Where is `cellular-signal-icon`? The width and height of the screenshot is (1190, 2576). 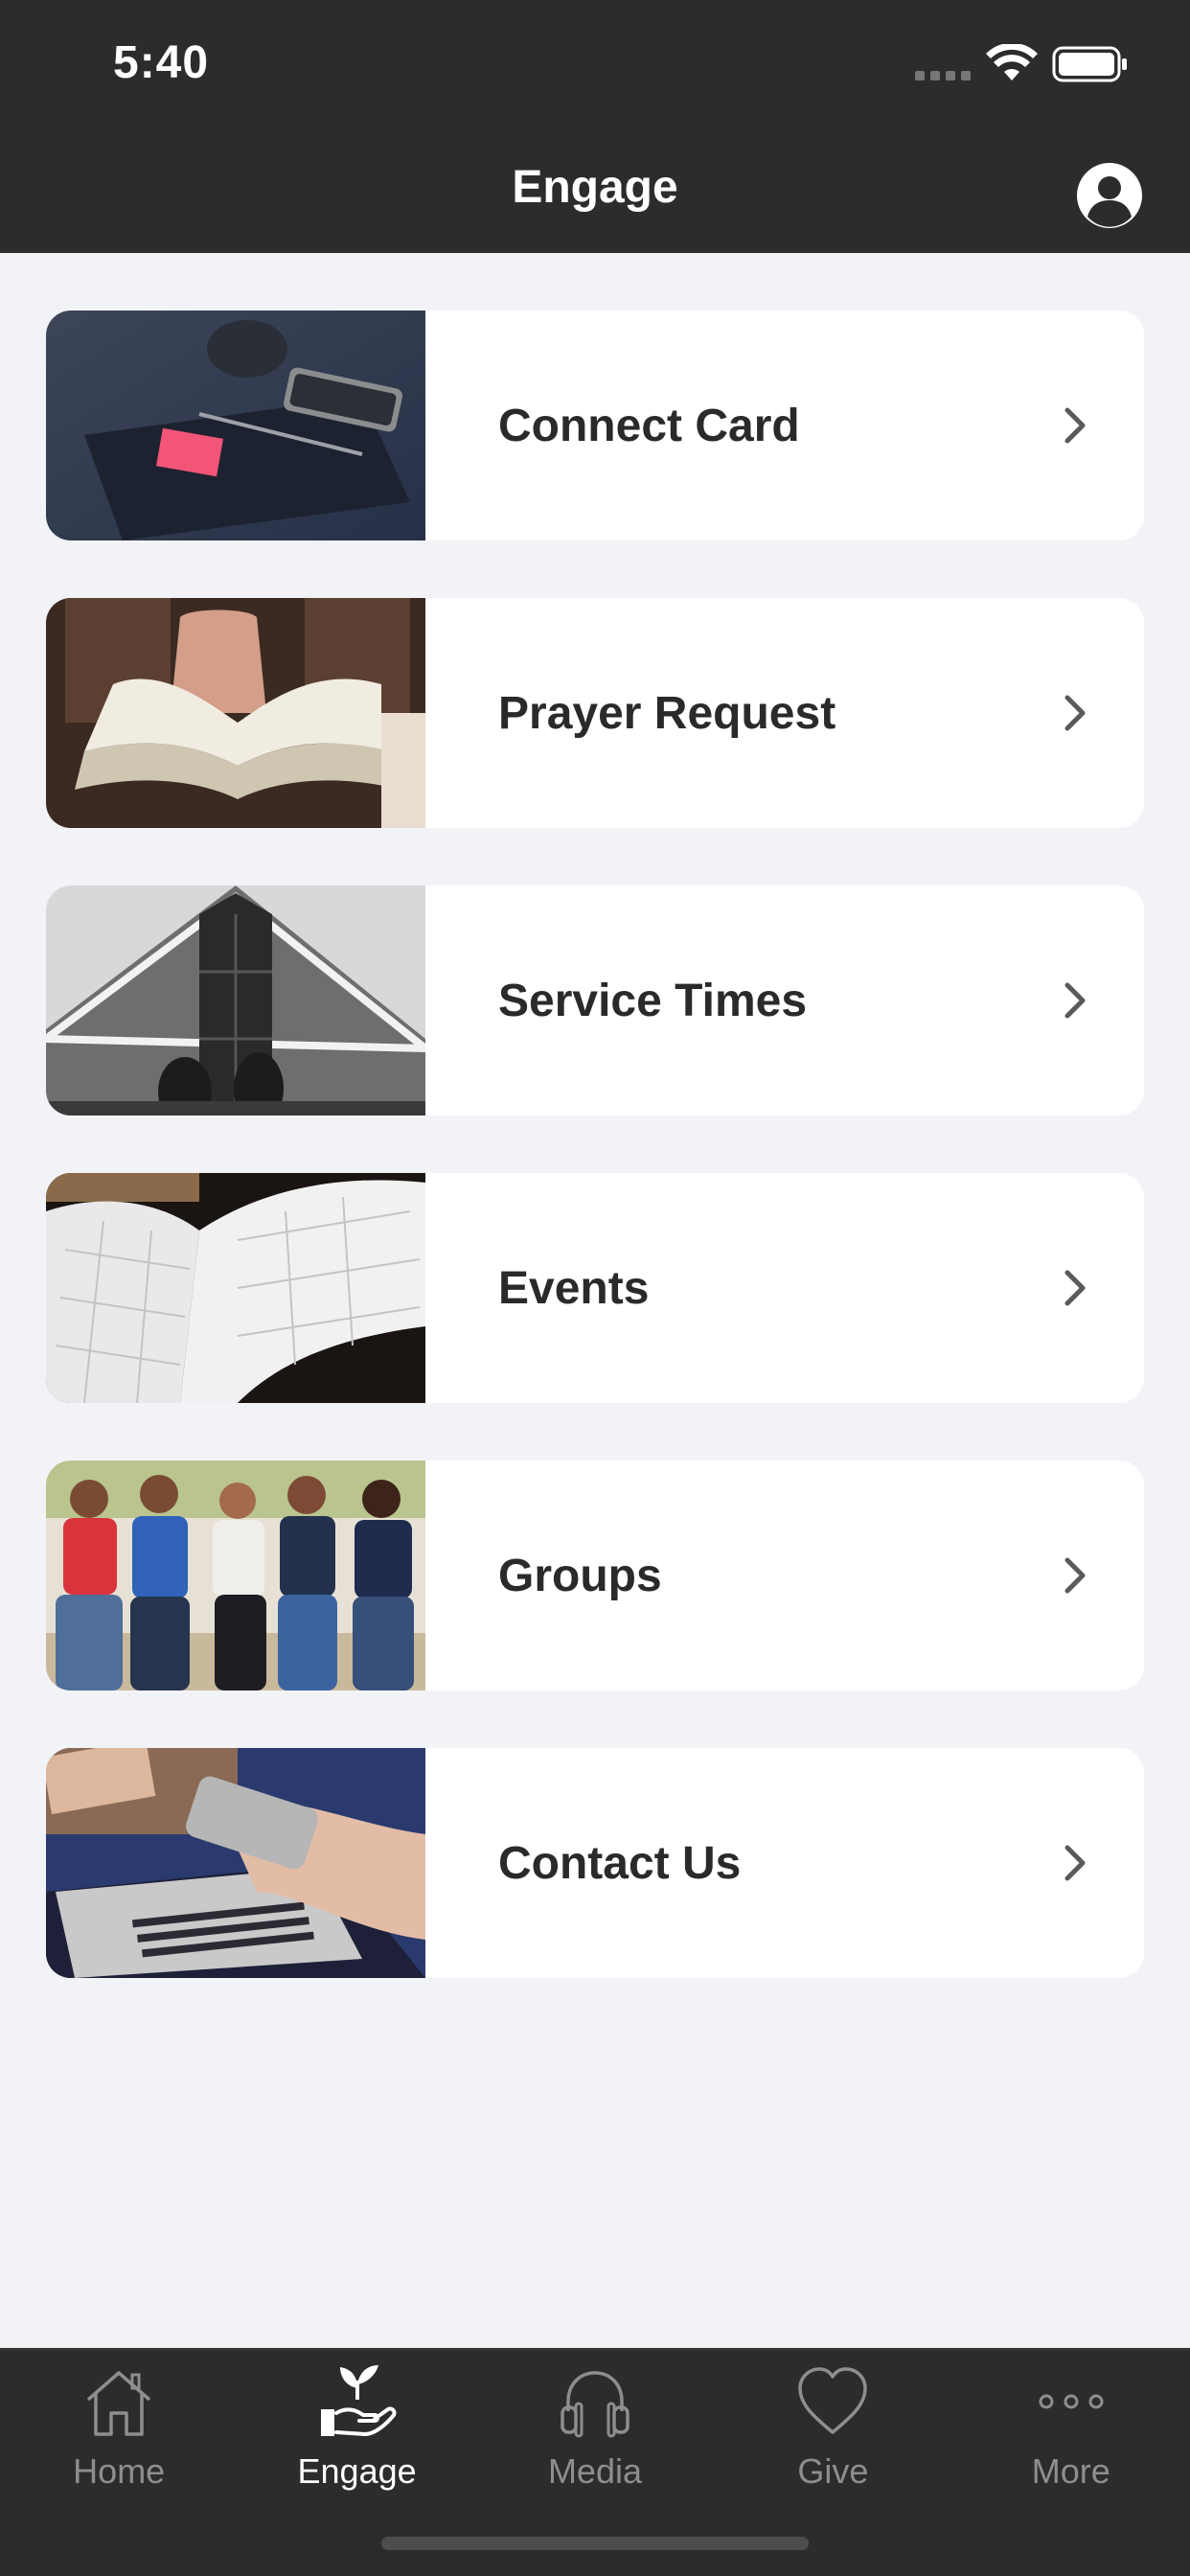
cellular-signal-icon is located at coordinates (943, 75).